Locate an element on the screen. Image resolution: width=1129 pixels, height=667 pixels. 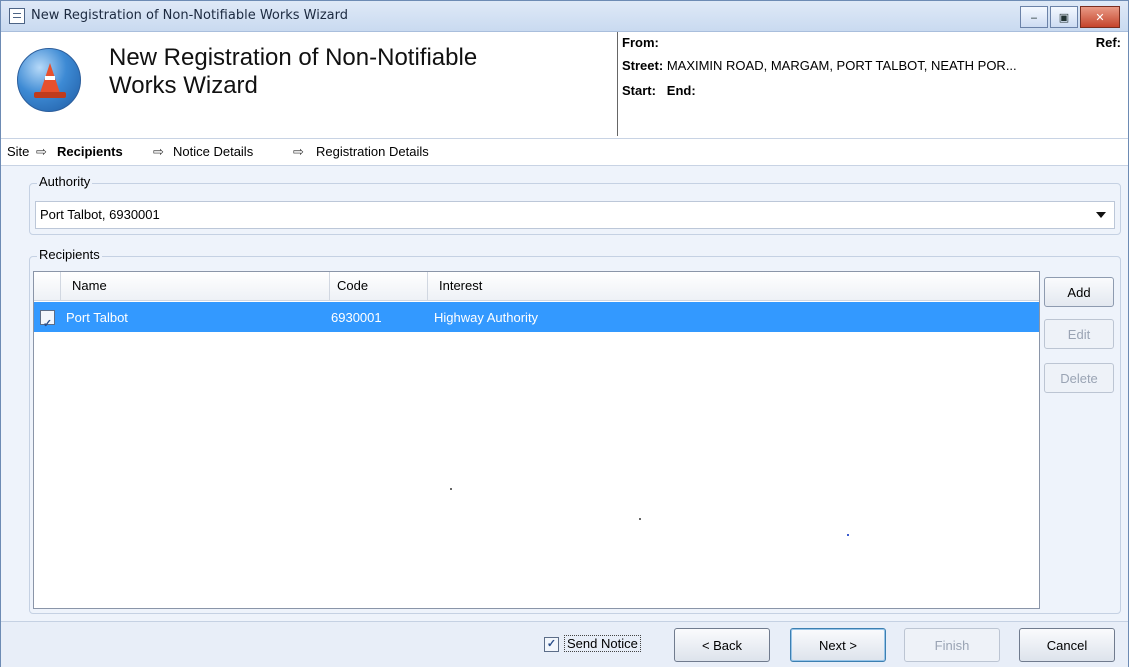
maximize-icon: ▣ is located at coordinates (1064, 17).